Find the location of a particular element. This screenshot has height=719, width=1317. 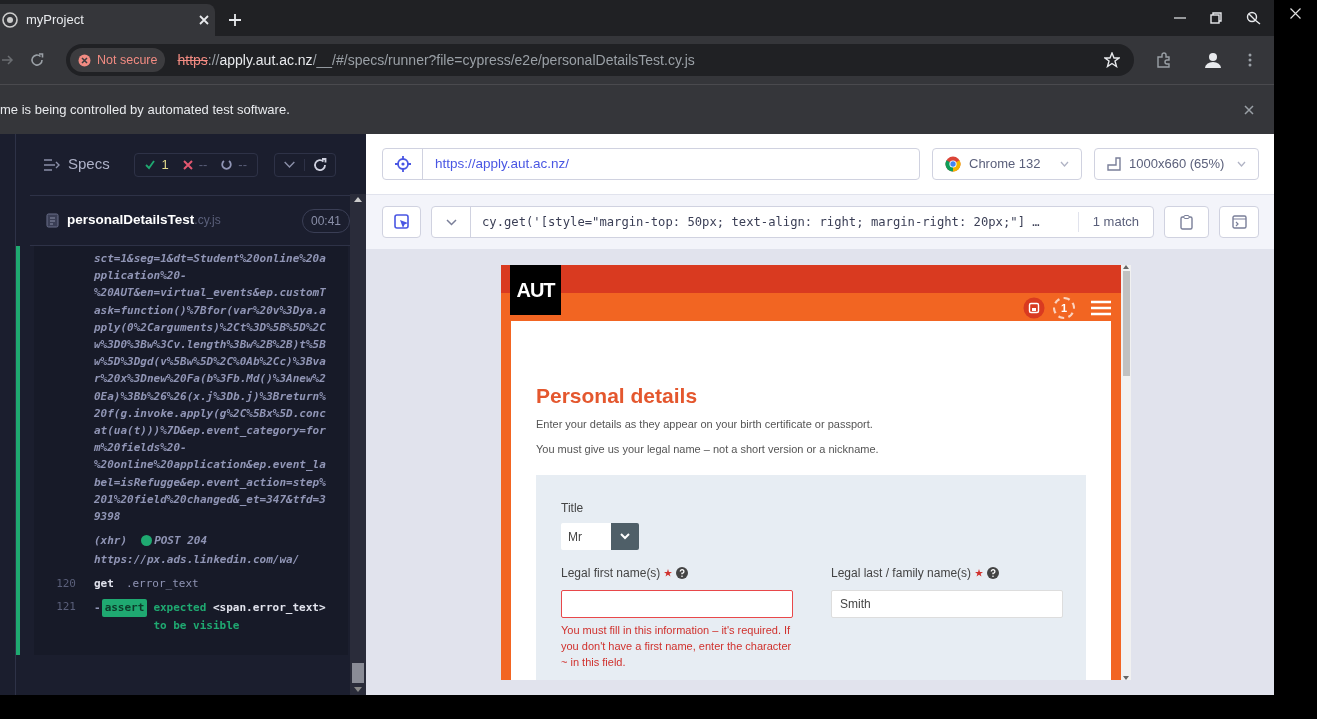

intro-text: You must give us your legal name – not a short version or a nickname. is located at coordinates (708, 449).